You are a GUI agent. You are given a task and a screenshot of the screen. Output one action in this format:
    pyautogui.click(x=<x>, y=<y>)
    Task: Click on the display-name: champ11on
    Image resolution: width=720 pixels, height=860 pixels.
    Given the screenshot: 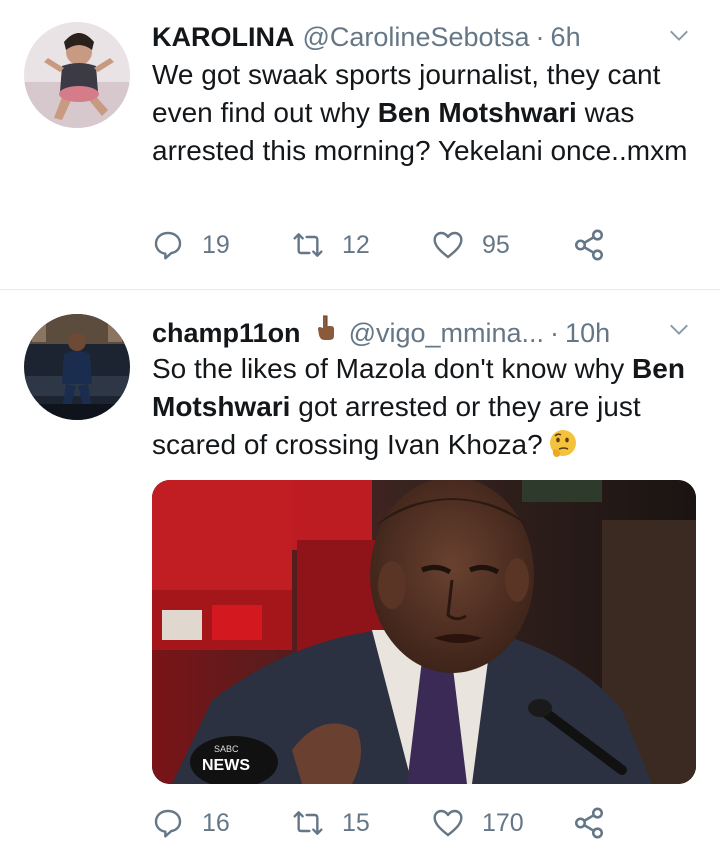 What is the action you would take?
    pyautogui.click(x=226, y=333)
    